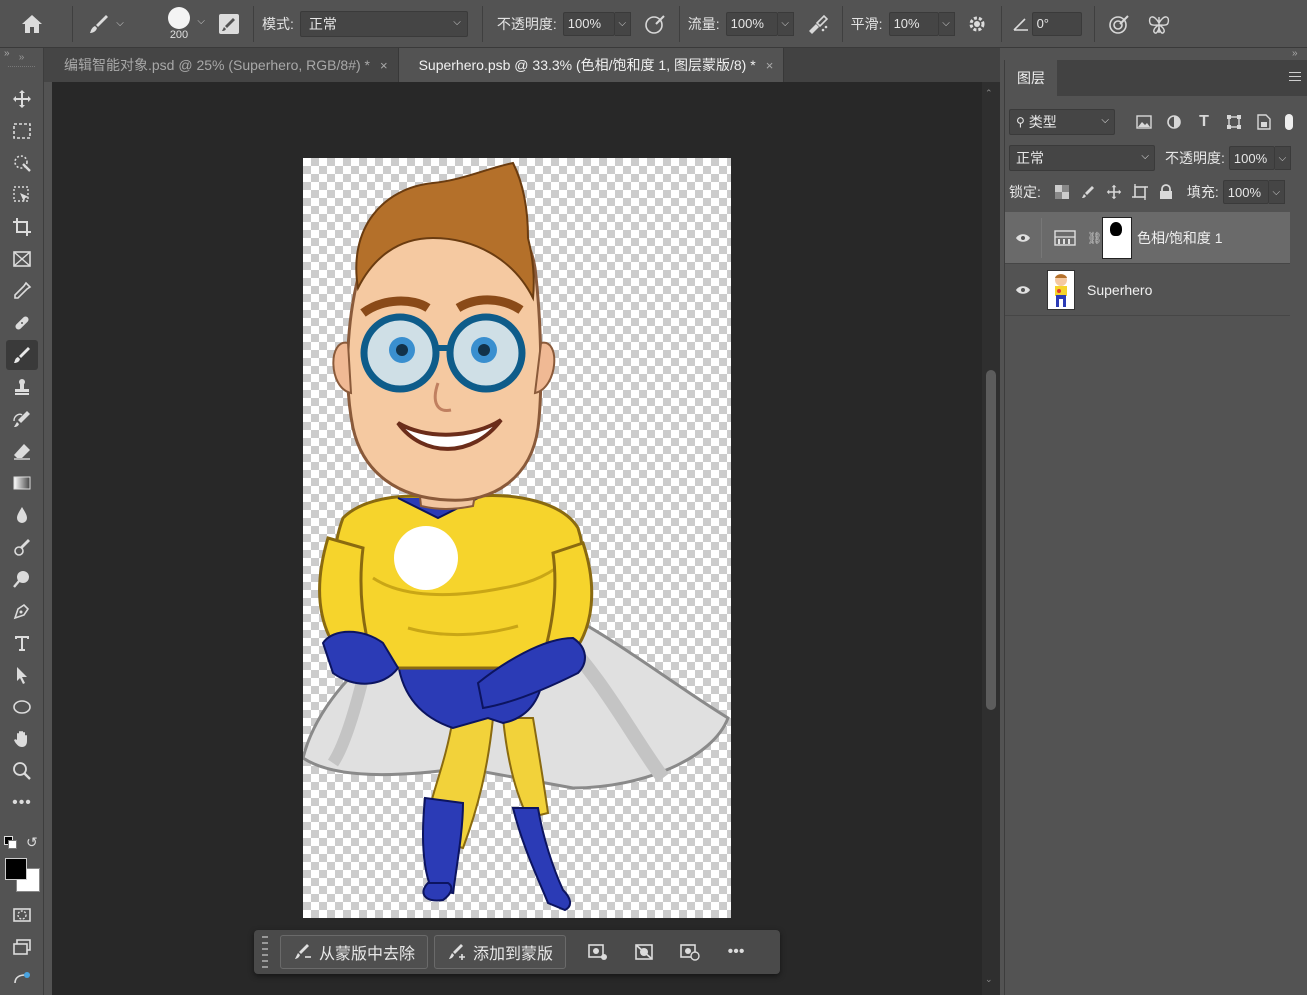  I want to click on flow-input: 100%, so click(751, 23).